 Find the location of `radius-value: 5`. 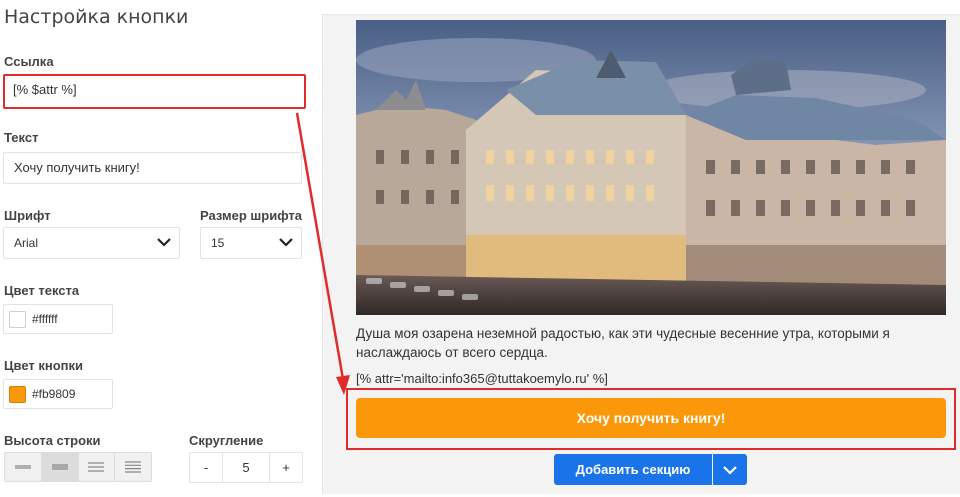

radius-value: 5 is located at coordinates (246, 467).